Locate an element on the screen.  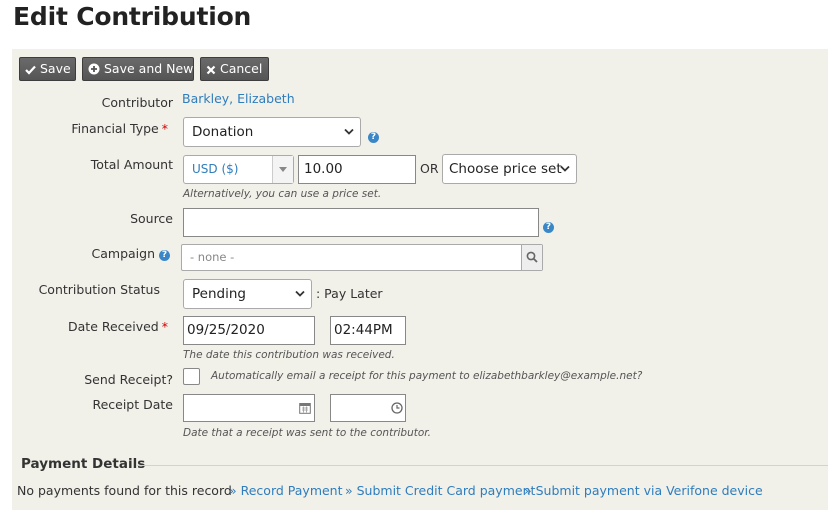
total-amount-label: Total Amount is located at coordinates (131, 164).